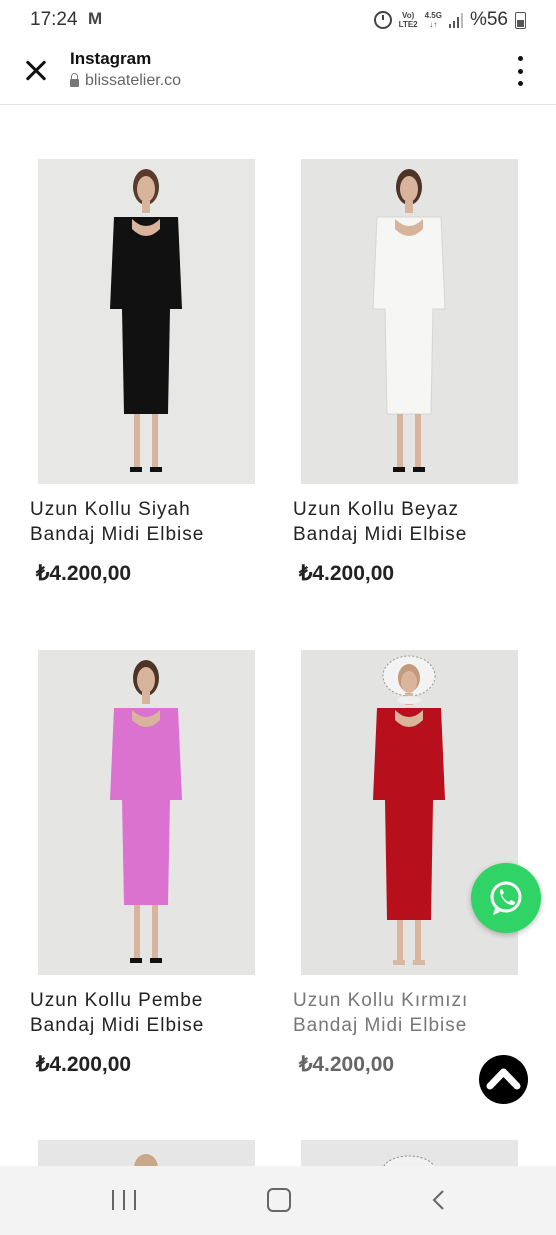 The image size is (556, 1235). Describe the element at coordinates (124, 1200) in the screenshot. I see `recent-apps-icon` at that location.